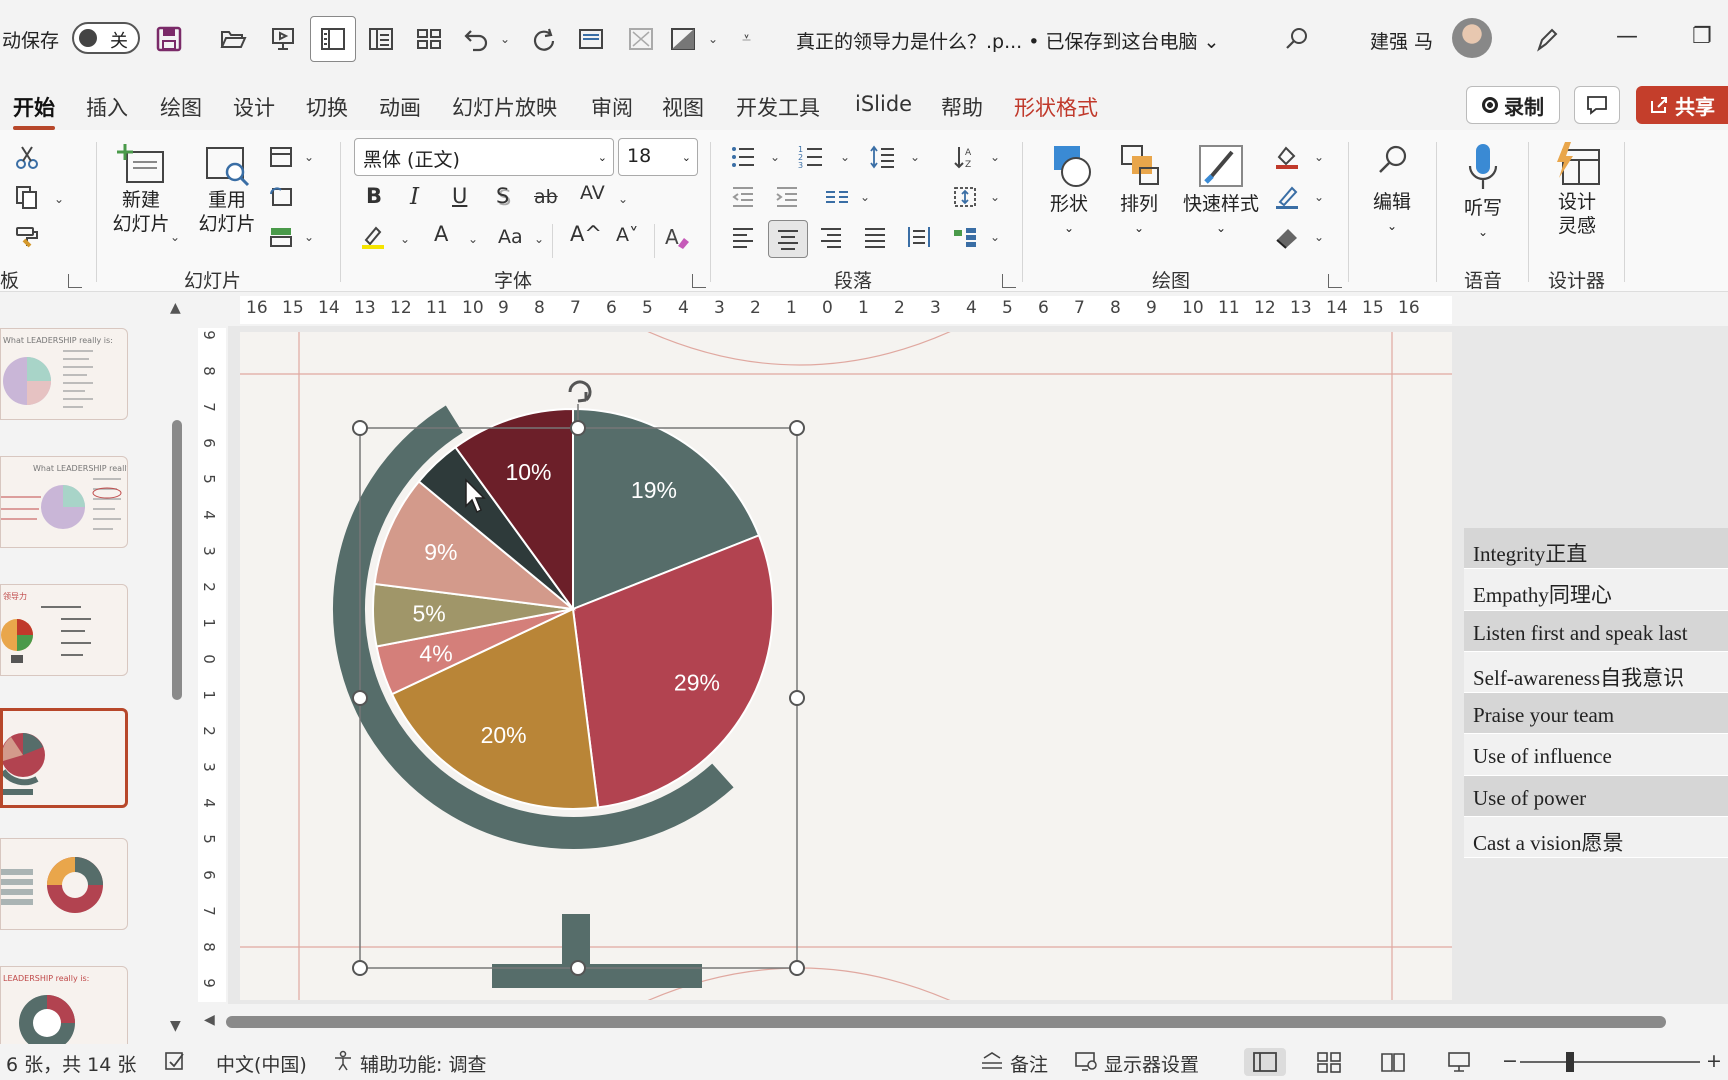 This screenshot has height=1080, width=1728. I want to click on italic-button: I, so click(414, 197).